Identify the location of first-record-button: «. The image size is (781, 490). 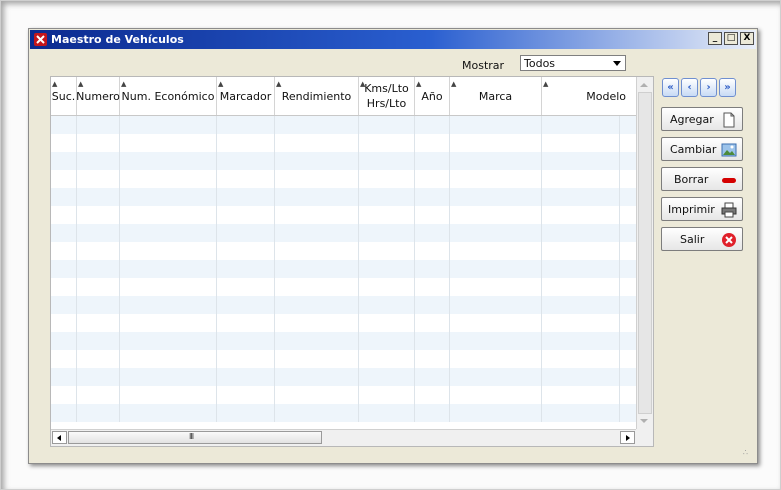
(670, 87).